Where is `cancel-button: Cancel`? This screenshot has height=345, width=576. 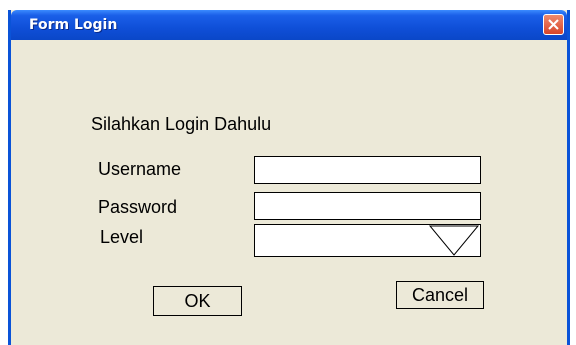
cancel-button: Cancel is located at coordinates (440, 295).